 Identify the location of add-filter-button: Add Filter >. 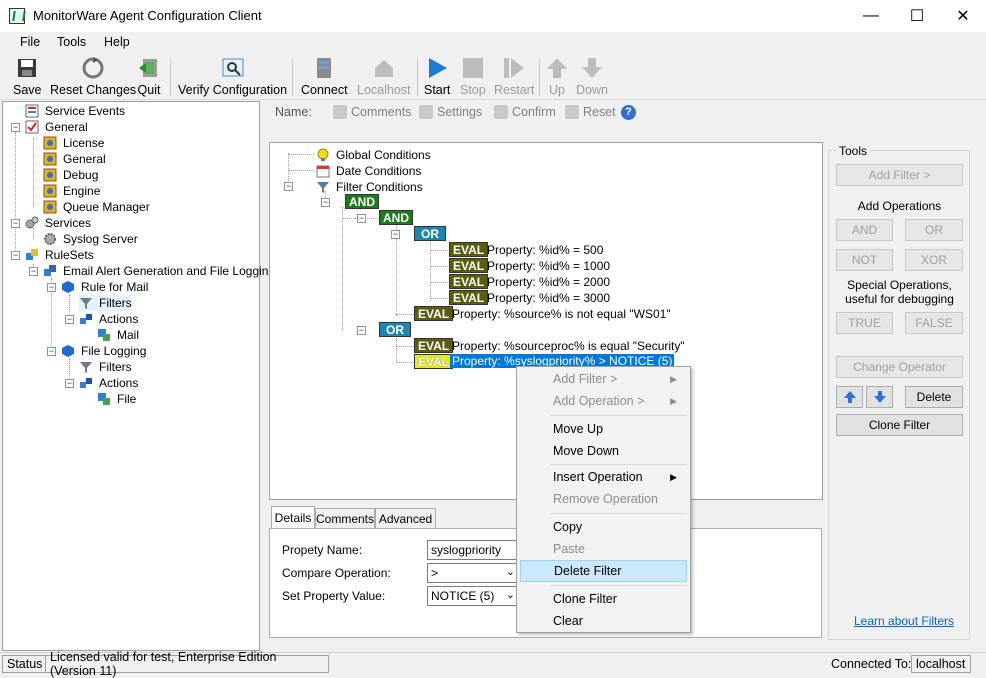
(899, 175).